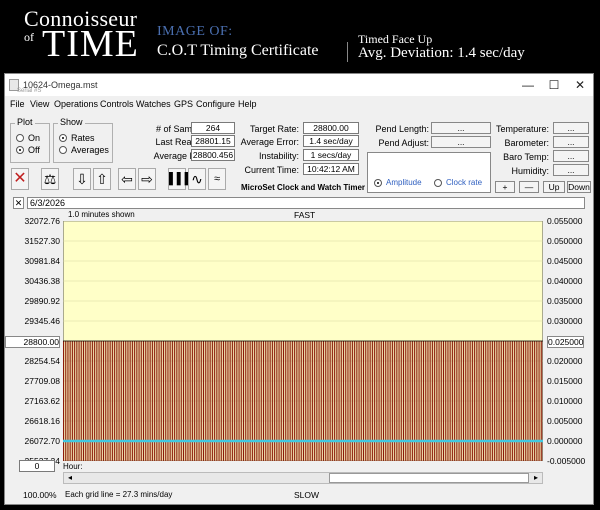  What do you see at coordinates (147, 179) in the screenshot?
I see `arrow-right-icon: ⇨` at bounding box center [147, 179].